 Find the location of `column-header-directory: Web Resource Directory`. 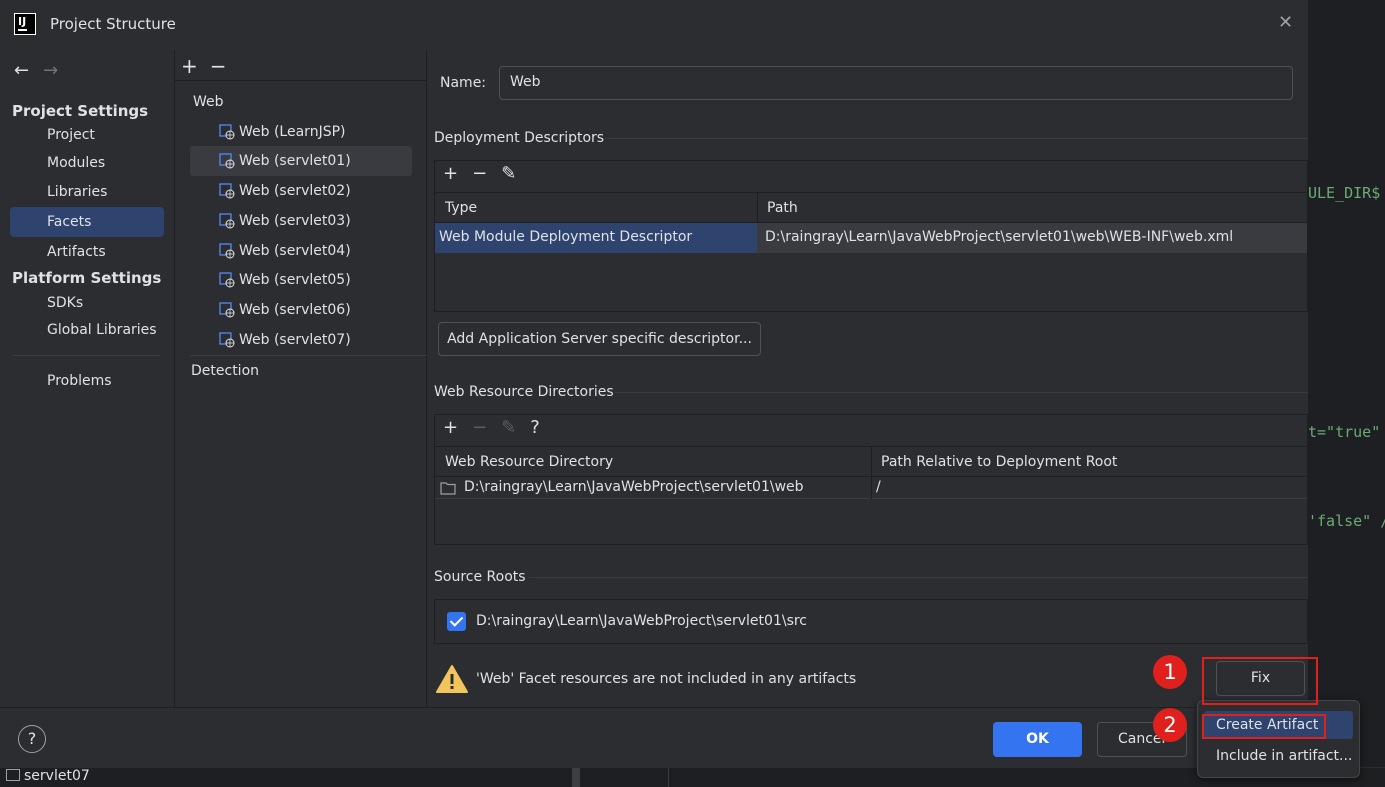

column-header-directory: Web Resource Directory is located at coordinates (529, 462).